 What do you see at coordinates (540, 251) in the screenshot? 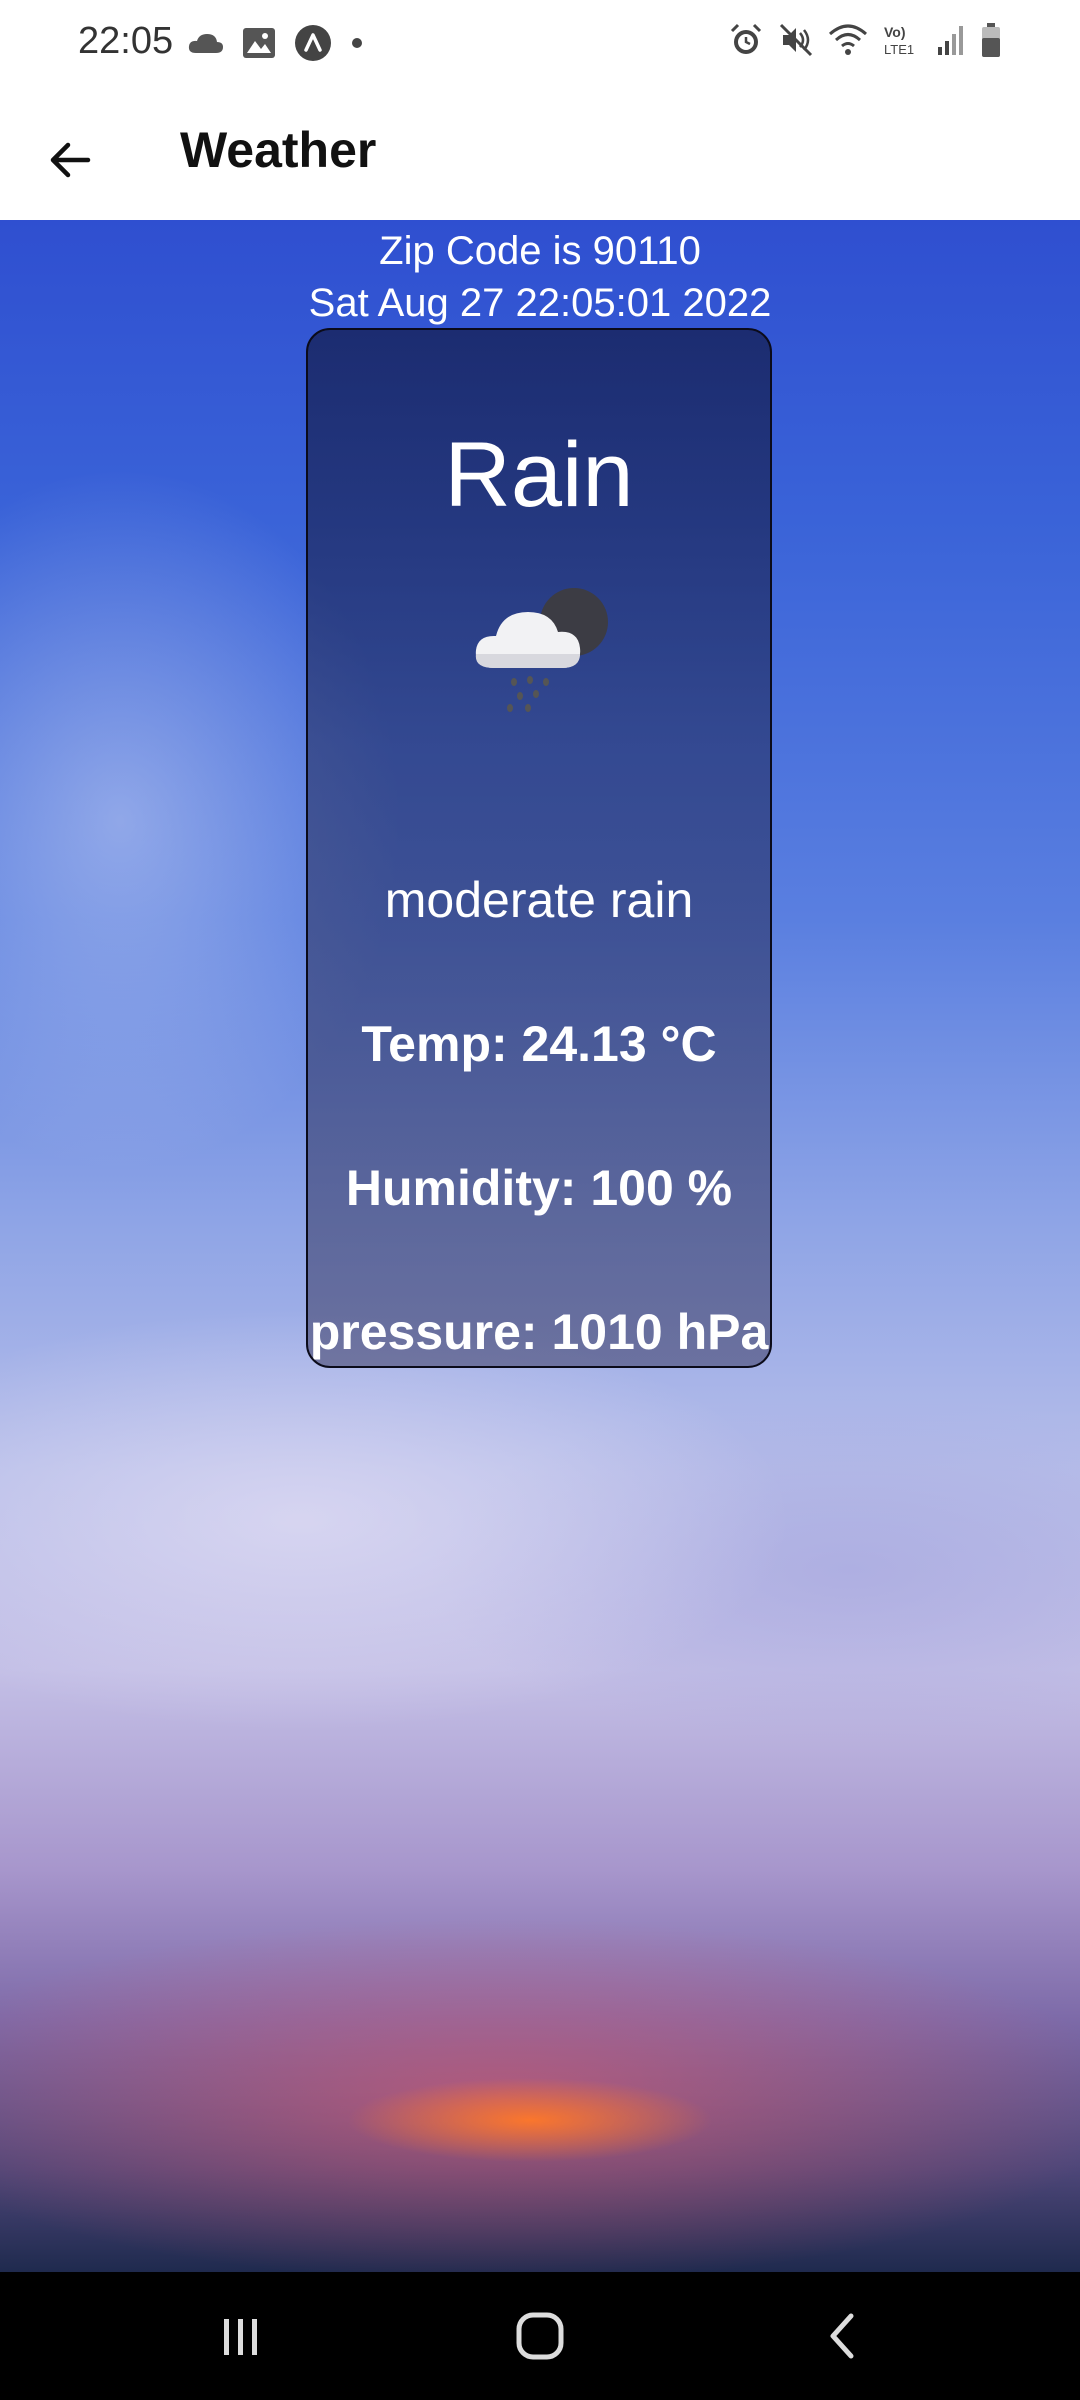
I see `zip-code-text: Zip Code is 90110` at bounding box center [540, 251].